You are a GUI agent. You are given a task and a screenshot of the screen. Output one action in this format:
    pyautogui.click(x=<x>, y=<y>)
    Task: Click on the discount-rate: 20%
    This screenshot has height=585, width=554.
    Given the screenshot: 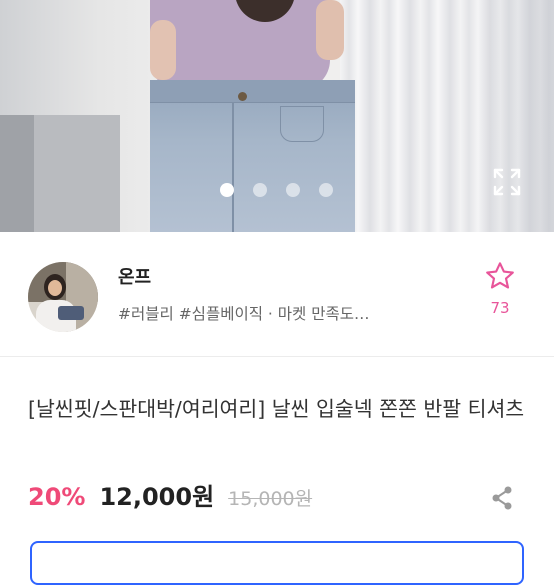 What is the action you would take?
    pyautogui.click(x=57, y=497)
    